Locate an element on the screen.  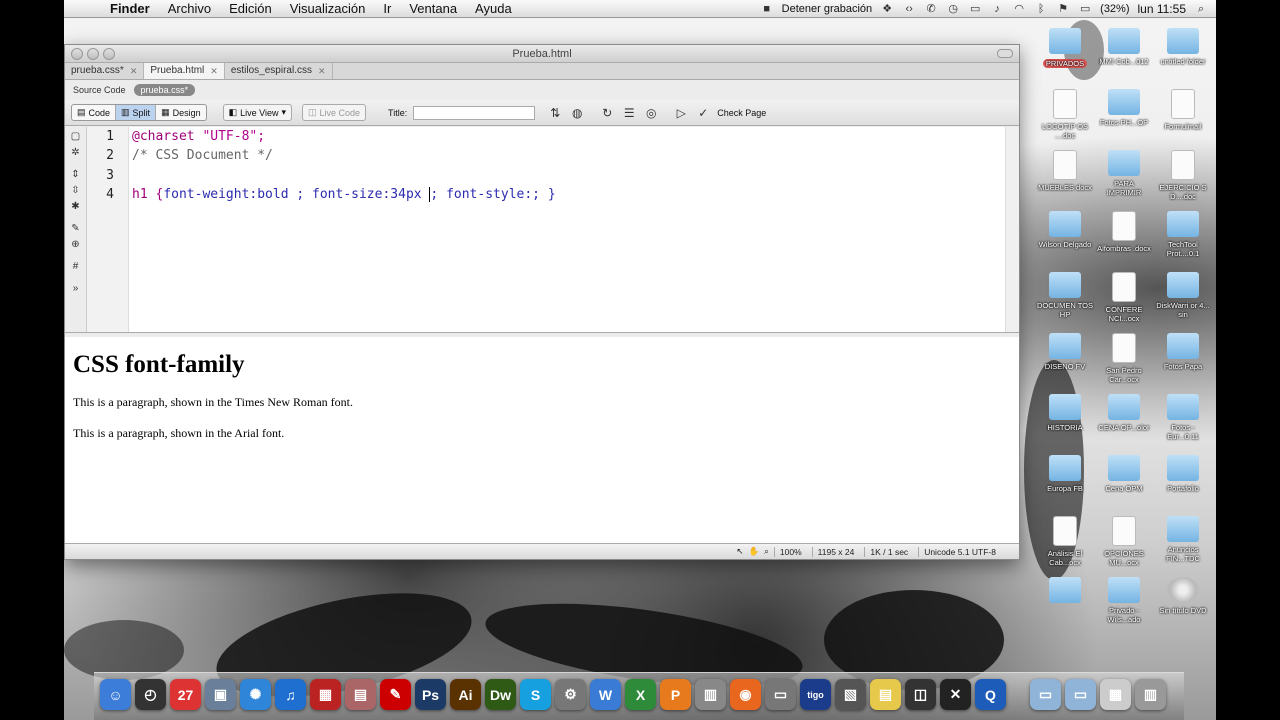
code-tags-icon: ‹› is located at coordinates (909, 9).